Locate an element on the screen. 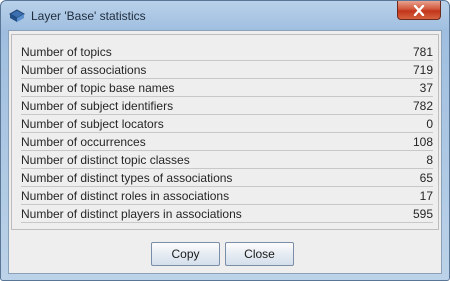 This screenshot has width=450, height=281. stat-value: 719 is located at coordinates (422, 70).